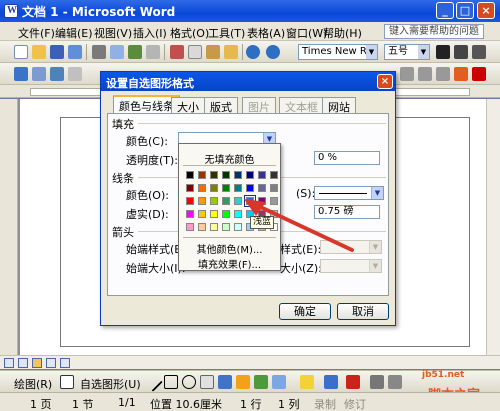  I want to click on spelling-icon, so click(135, 52).